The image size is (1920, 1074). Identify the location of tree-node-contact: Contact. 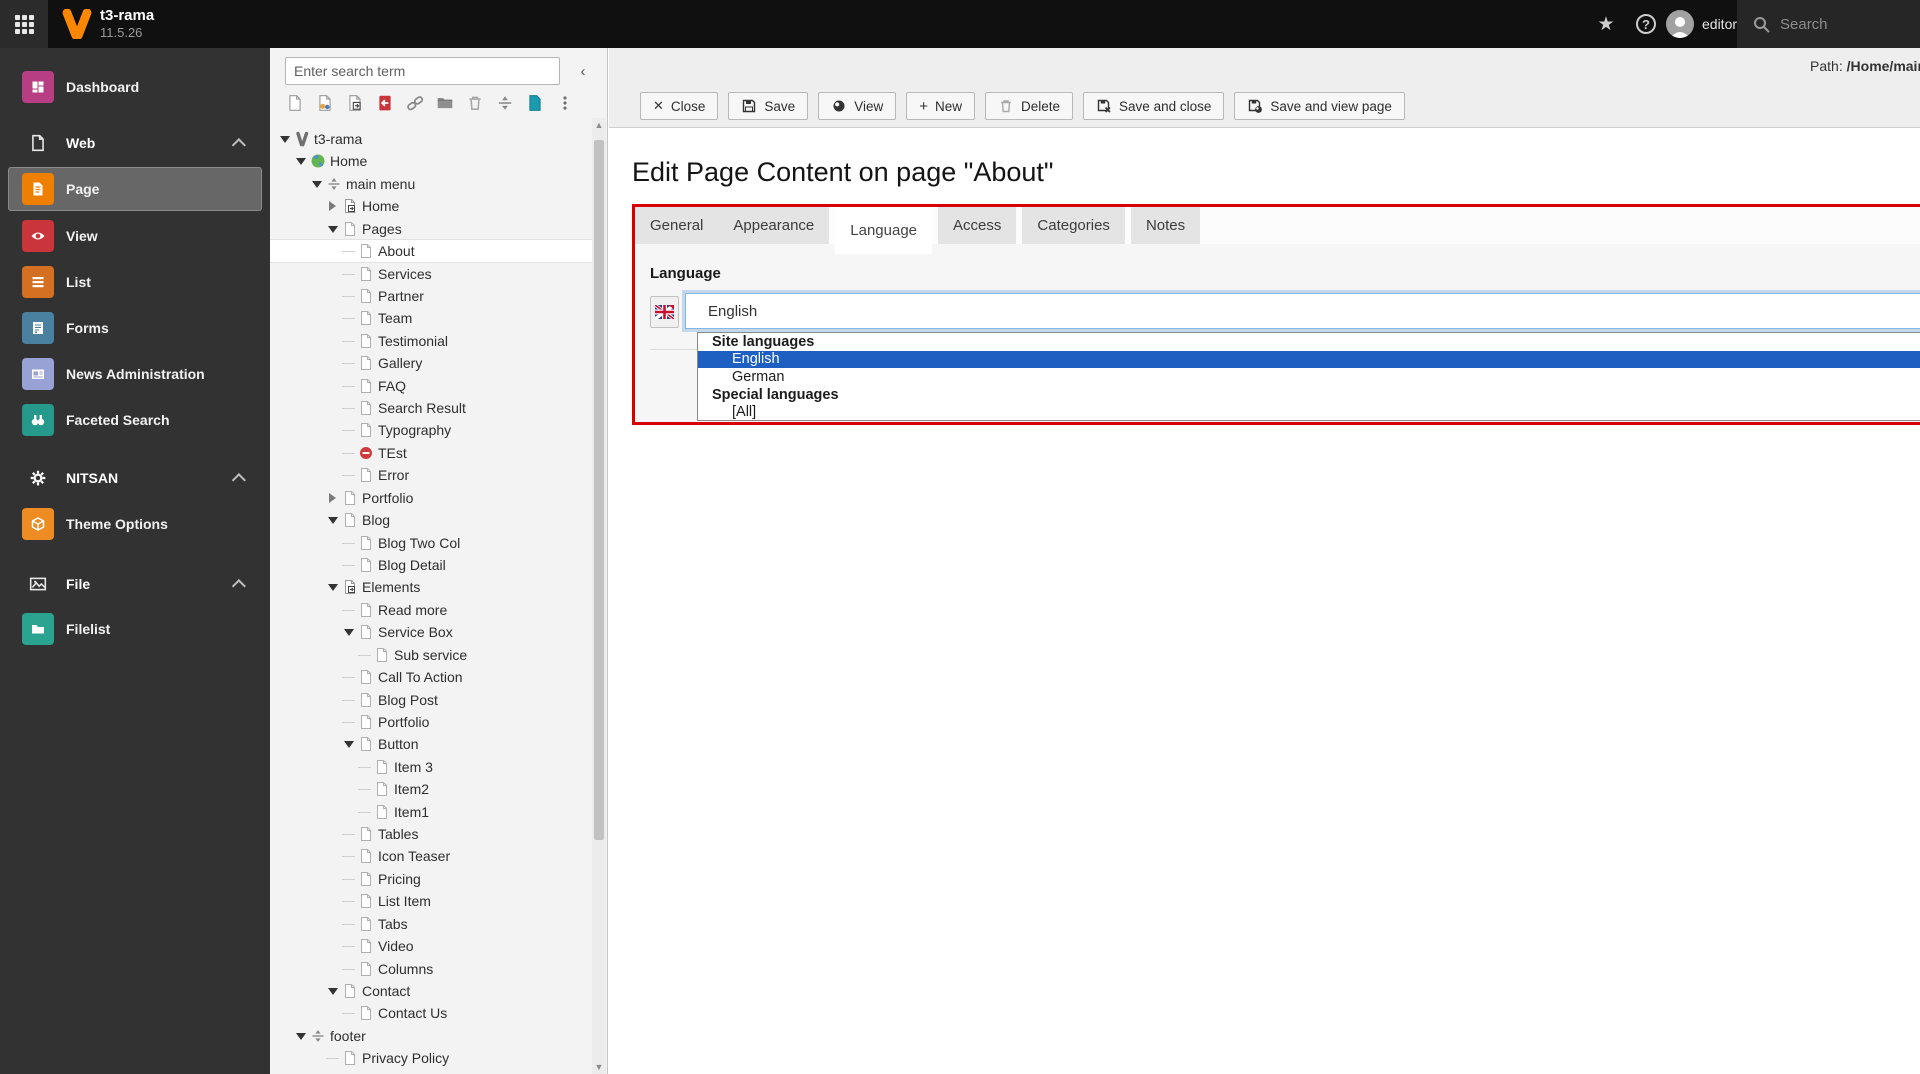
(431, 991).